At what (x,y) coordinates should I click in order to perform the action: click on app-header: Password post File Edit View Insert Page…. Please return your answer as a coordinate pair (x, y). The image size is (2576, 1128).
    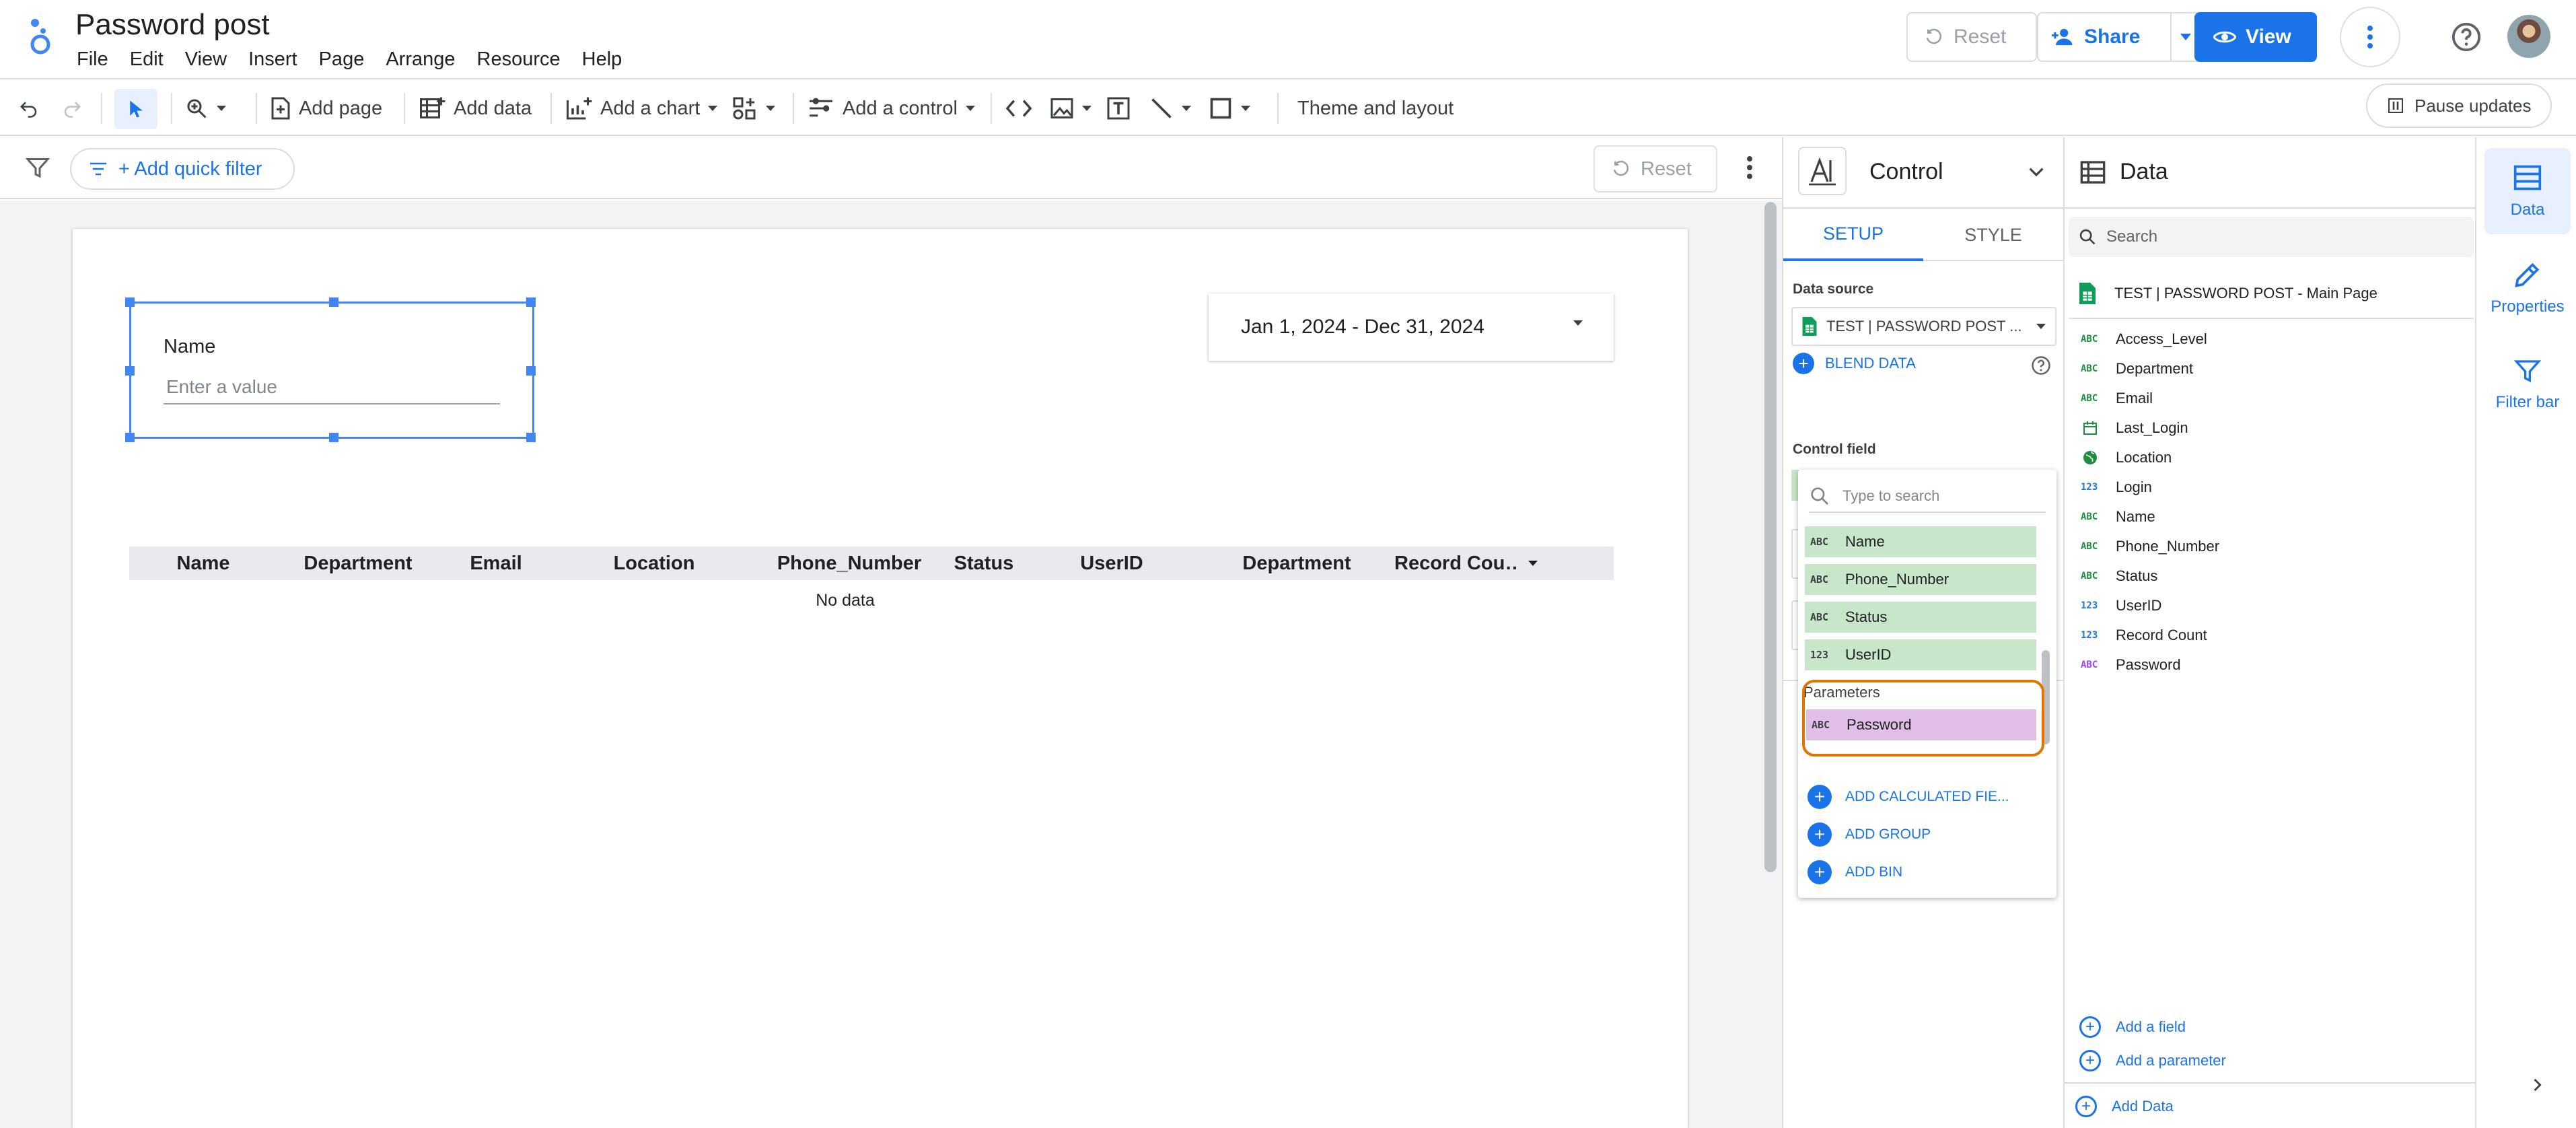
    Looking at the image, I should click on (1288, 39).